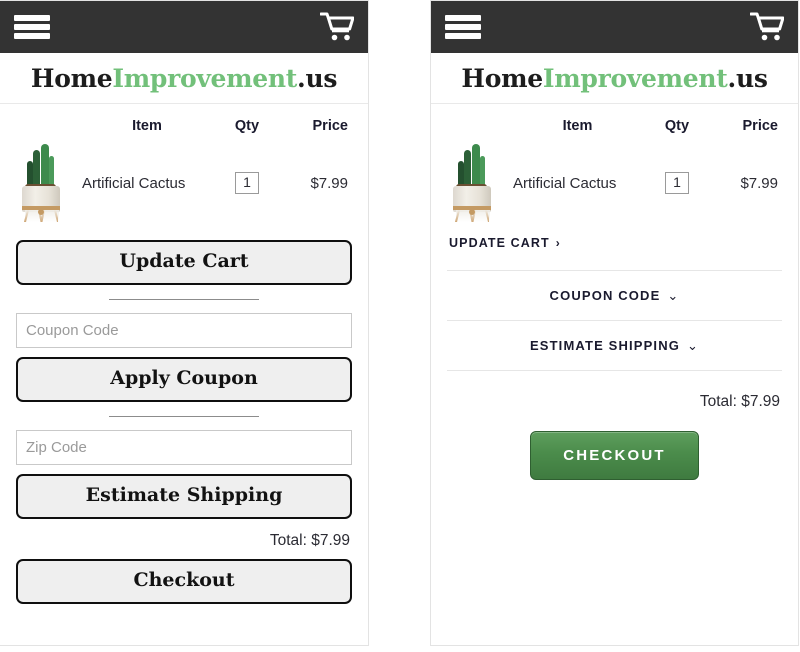 This screenshot has width=800, height=652. Describe the element at coordinates (604, 345) in the screenshot. I see `estimate-shipping-accordion-label: ESTIMATE SHIPPING` at that location.